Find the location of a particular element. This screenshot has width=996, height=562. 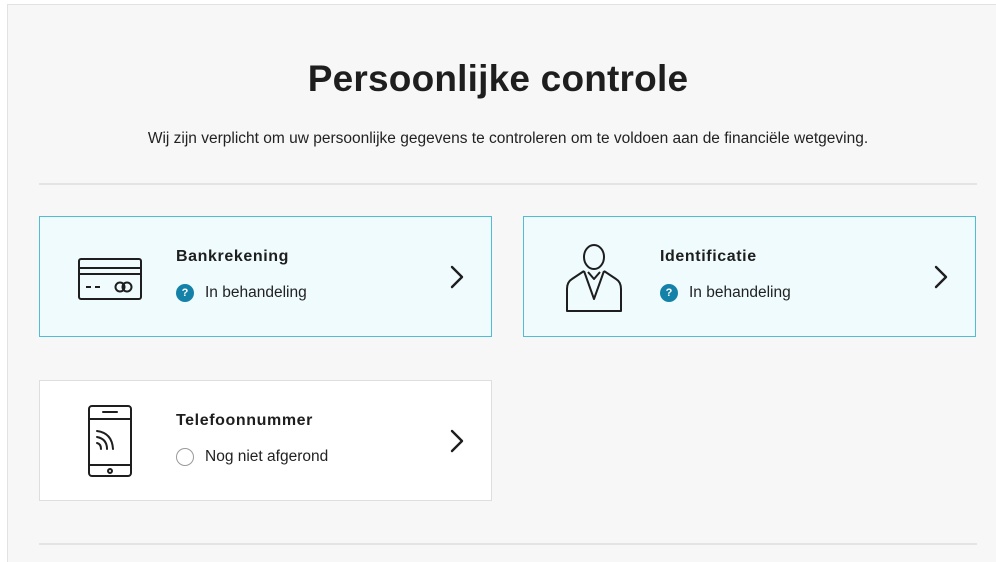

card-bankrekening: Bankrekening ? In behandeling is located at coordinates (265, 276).